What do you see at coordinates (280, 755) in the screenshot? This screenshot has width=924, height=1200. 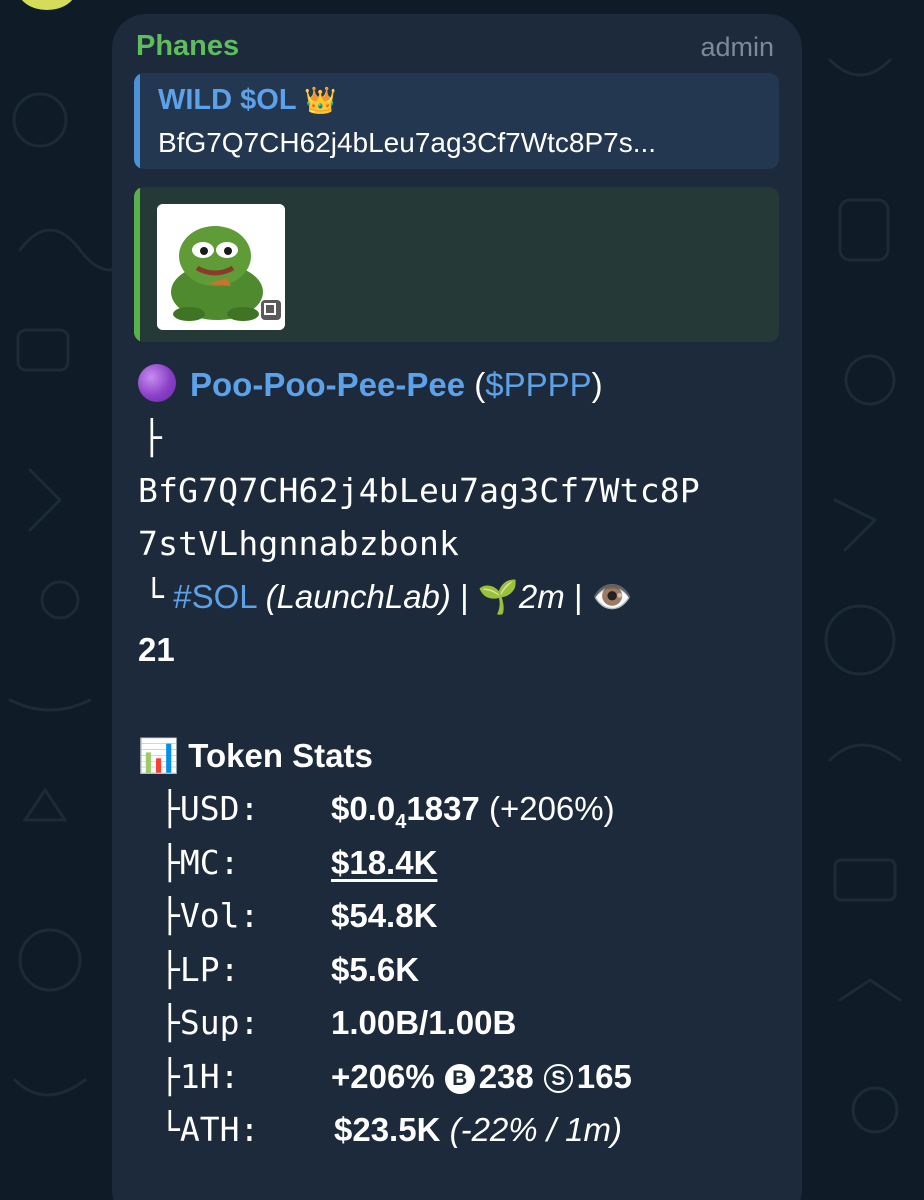 I see `stats-header-text: Token Stats` at bounding box center [280, 755].